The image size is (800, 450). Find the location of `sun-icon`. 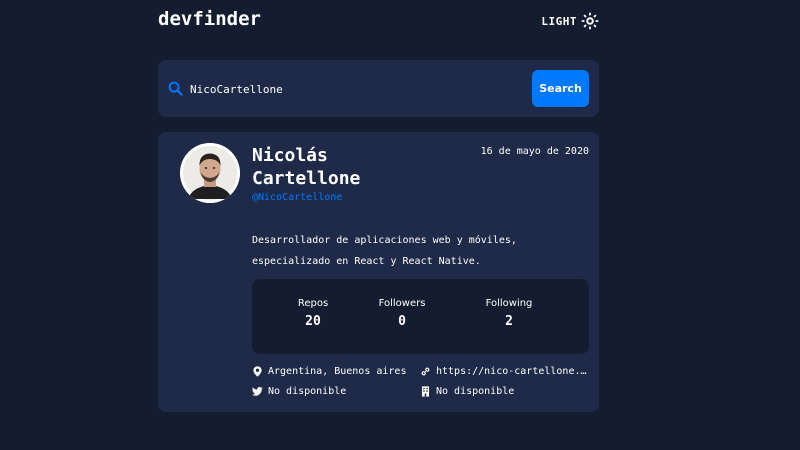

sun-icon is located at coordinates (590, 21).